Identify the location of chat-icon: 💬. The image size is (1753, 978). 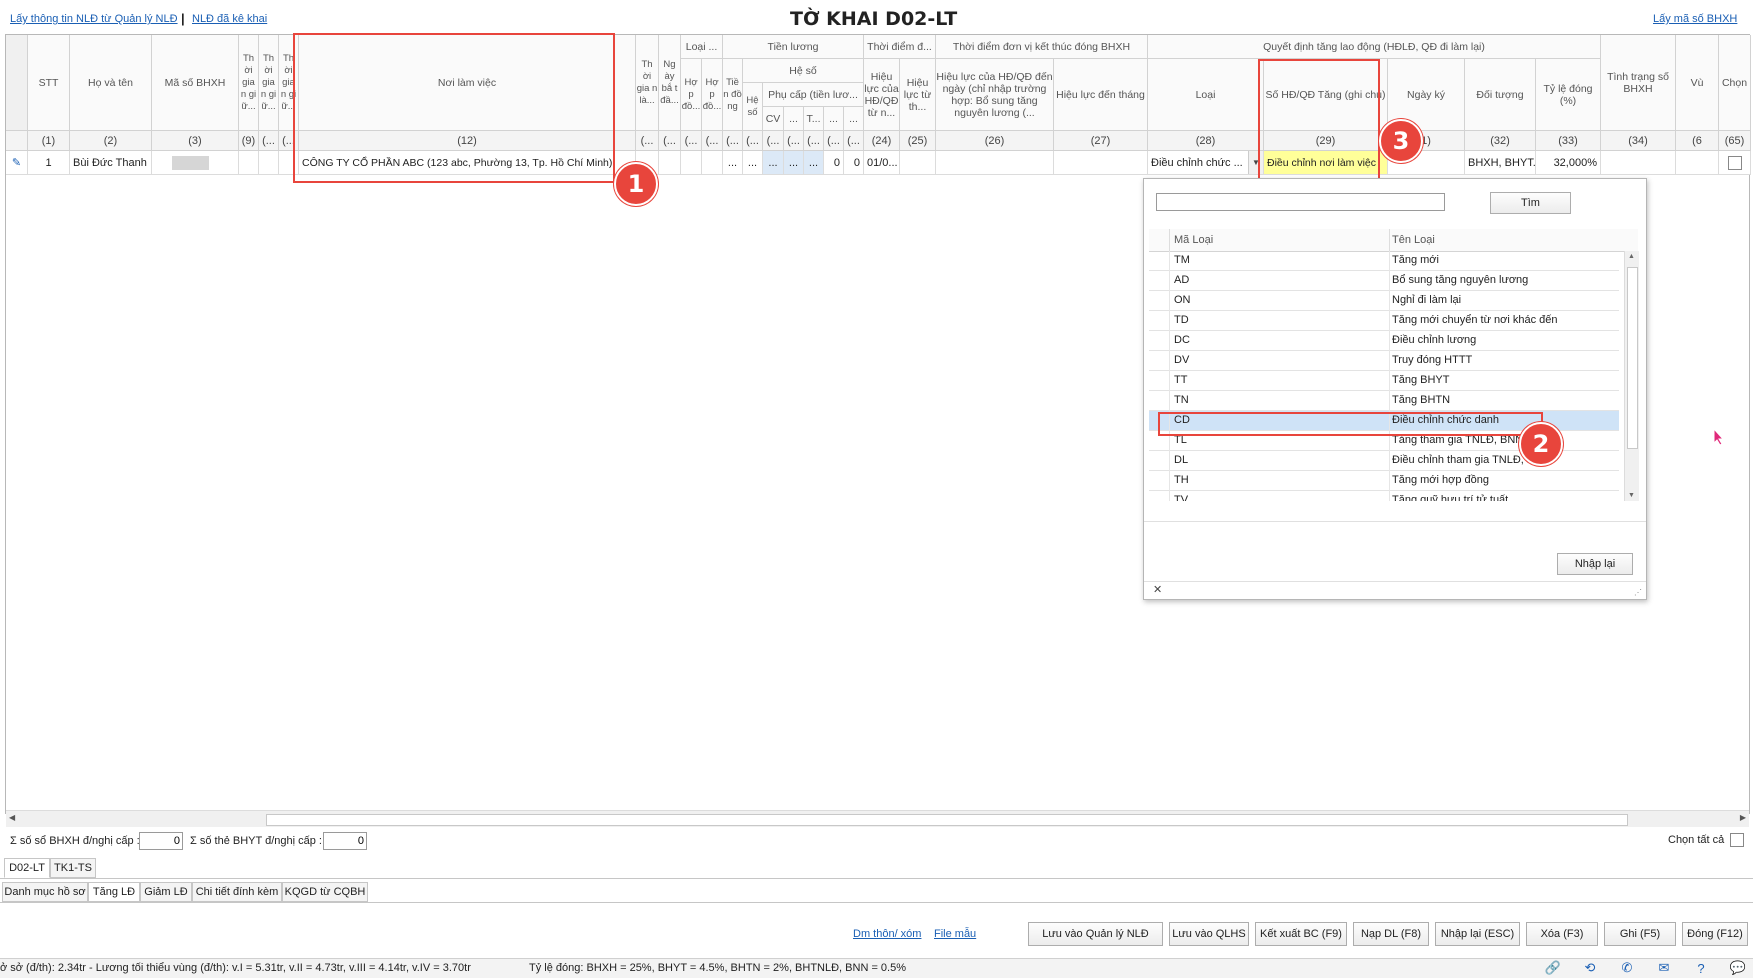
(1738, 967).